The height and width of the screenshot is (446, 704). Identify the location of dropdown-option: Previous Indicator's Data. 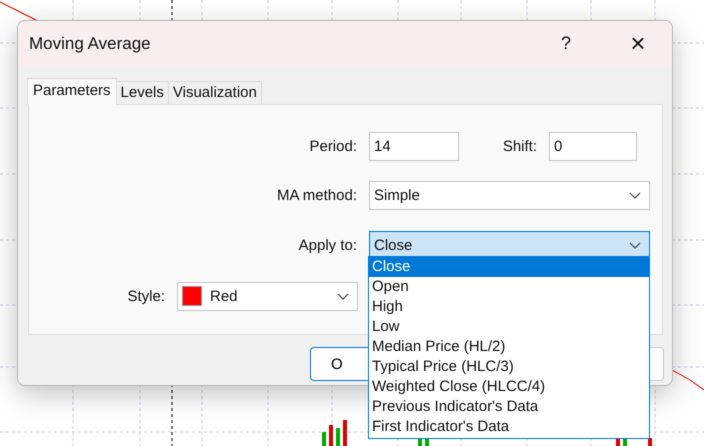
(509, 407).